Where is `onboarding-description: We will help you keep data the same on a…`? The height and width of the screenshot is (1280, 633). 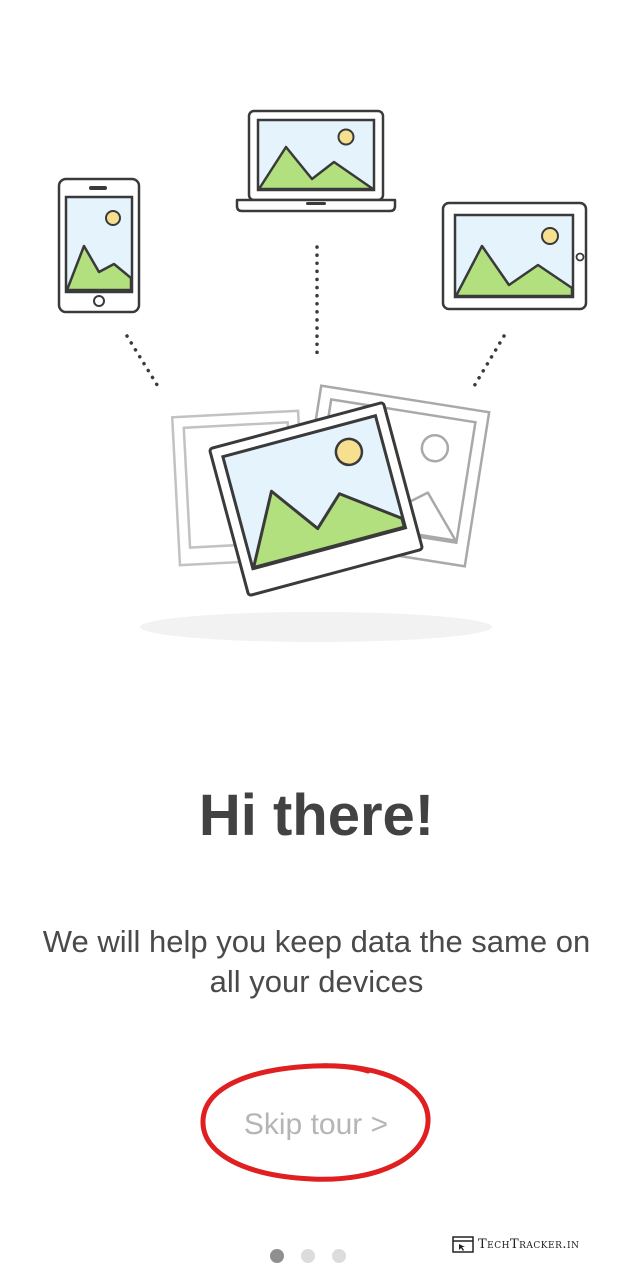
onboarding-description: We will help you keep data the same on a… is located at coordinates (316, 961).